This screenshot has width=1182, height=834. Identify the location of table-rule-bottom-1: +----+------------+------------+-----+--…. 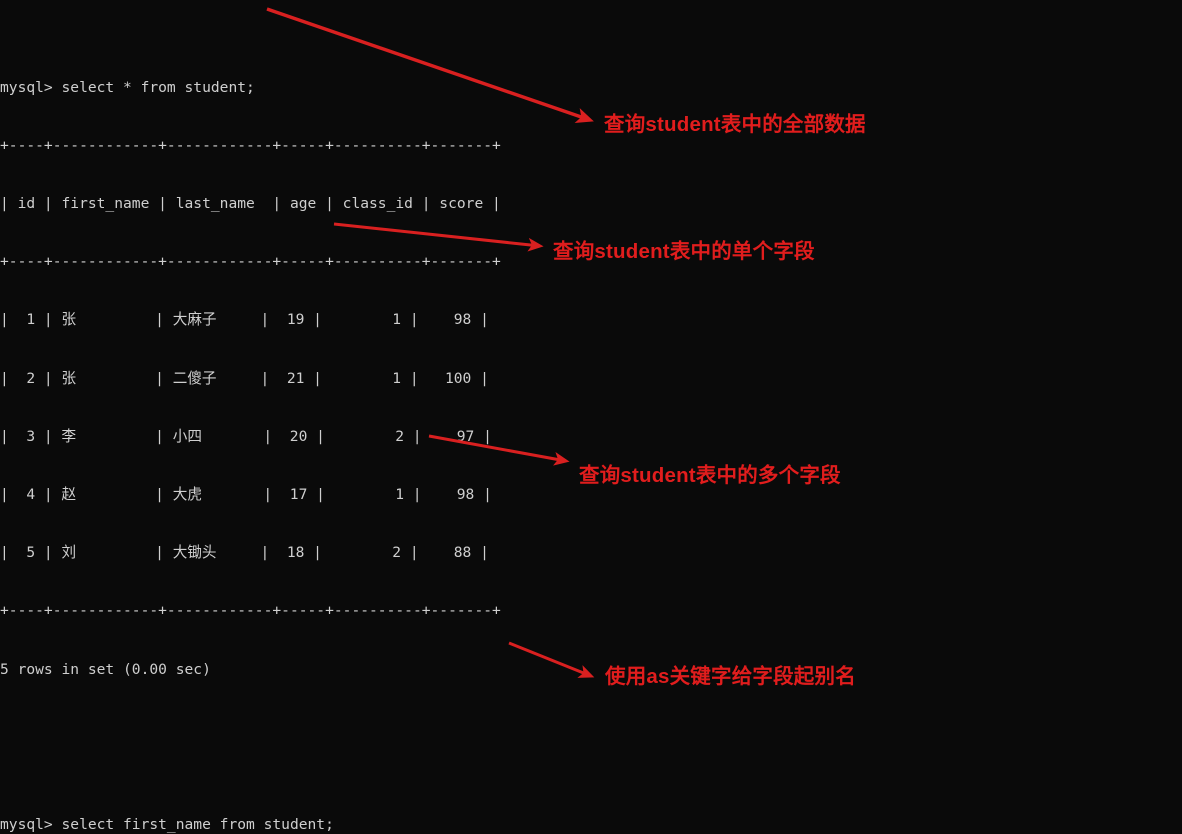
(250, 611).